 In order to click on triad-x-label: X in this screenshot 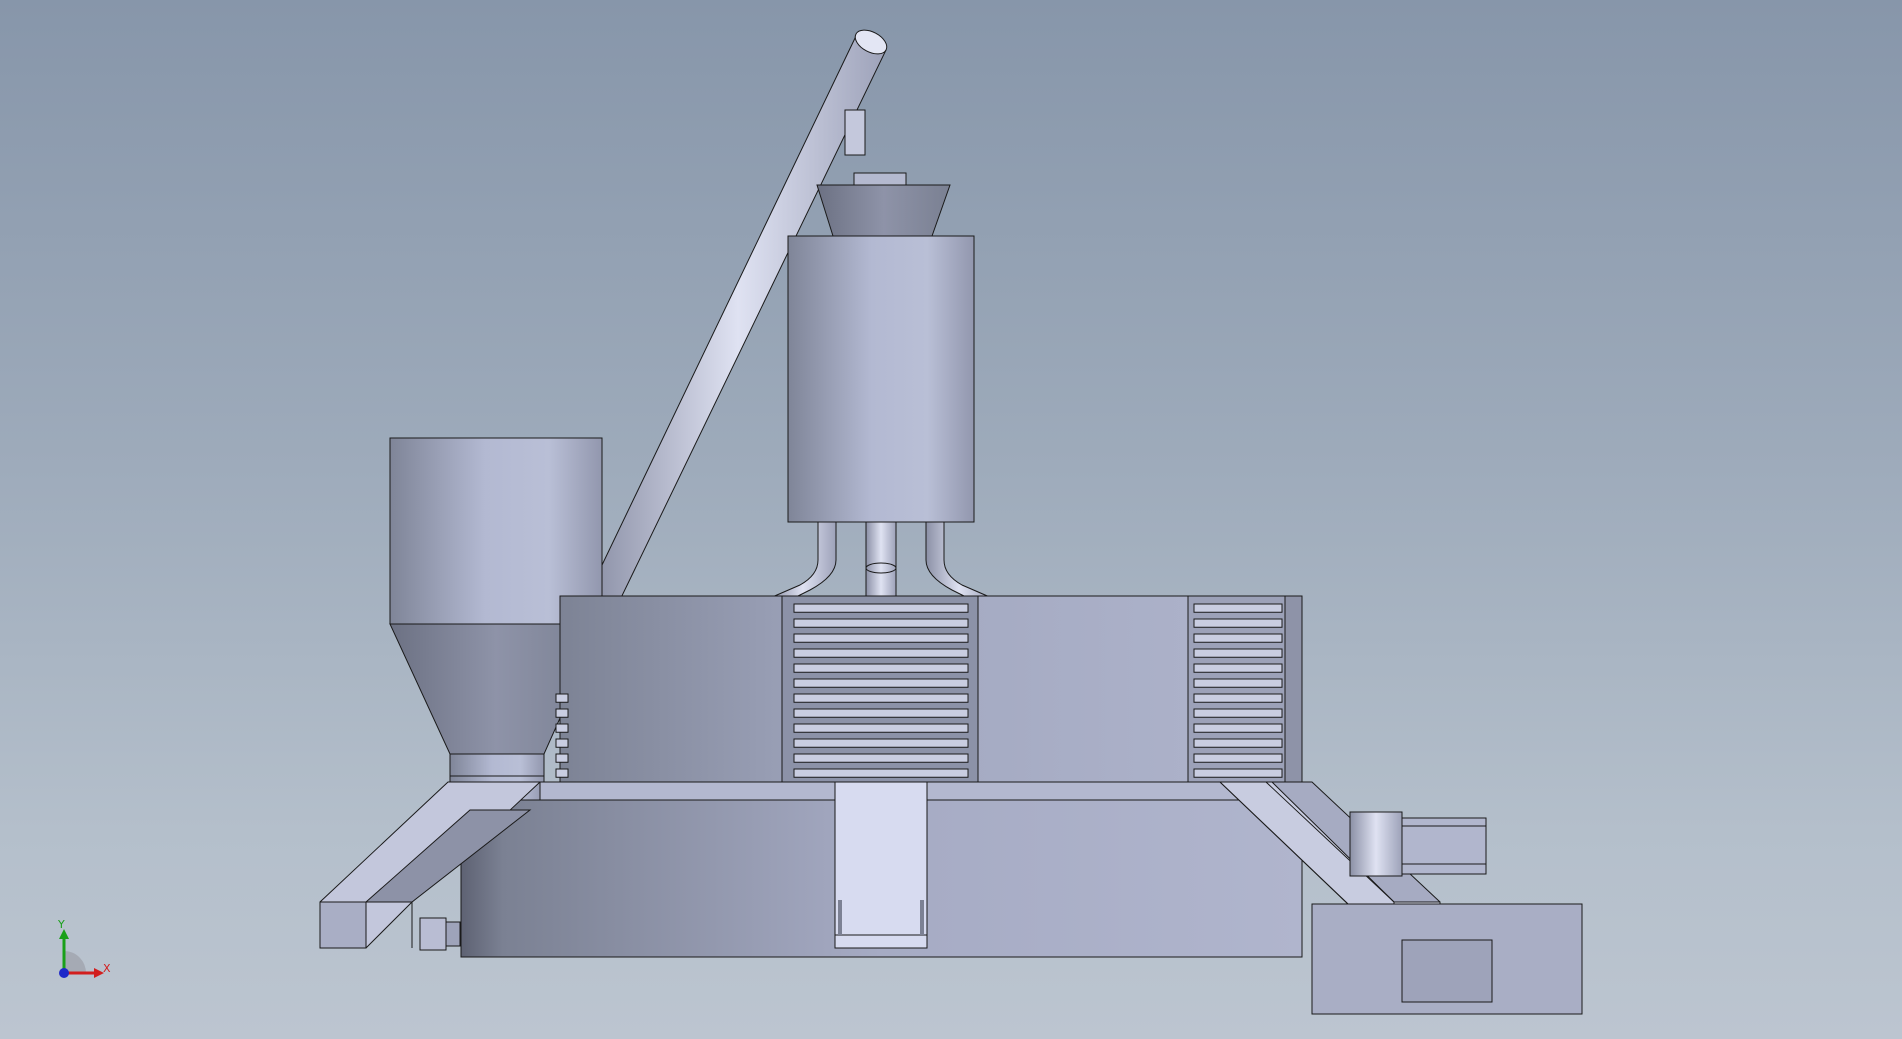, I will do `click(107, 968)`.